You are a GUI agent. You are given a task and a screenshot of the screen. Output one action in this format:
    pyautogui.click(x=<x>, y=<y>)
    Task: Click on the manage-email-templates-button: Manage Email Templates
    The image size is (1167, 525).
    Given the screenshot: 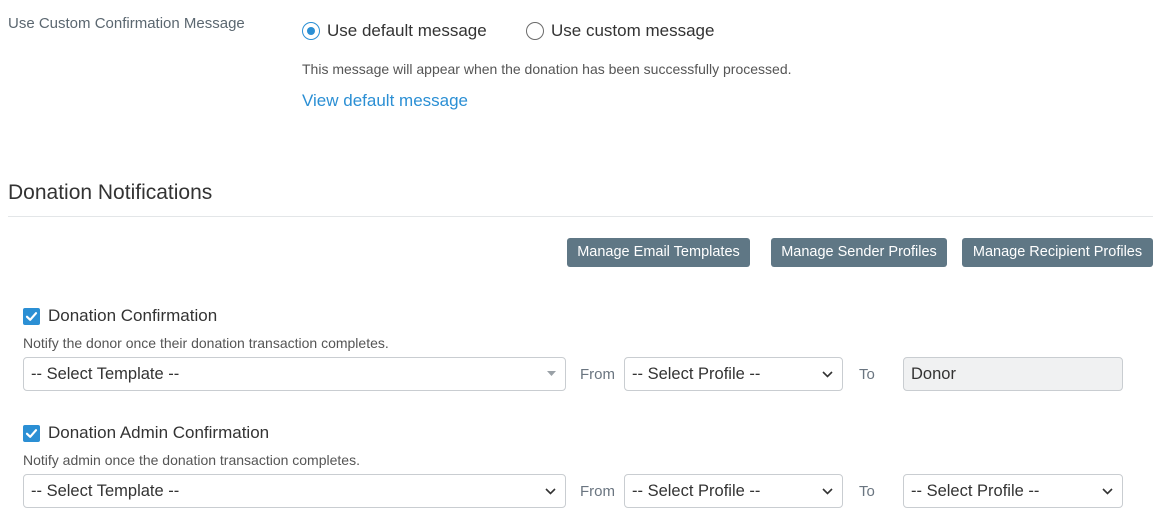 What is the action you would take?
    pyautogui.click(x=658, y=252)
    